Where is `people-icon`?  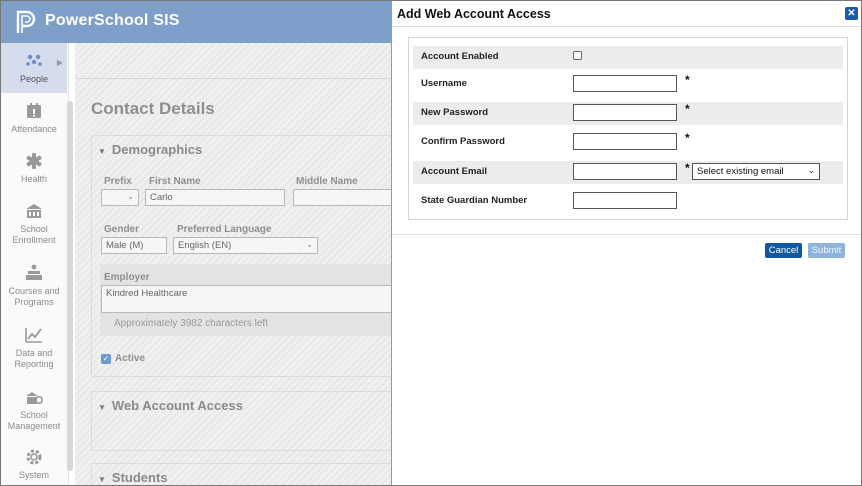
people-icon is located at coordinates (34, 60).